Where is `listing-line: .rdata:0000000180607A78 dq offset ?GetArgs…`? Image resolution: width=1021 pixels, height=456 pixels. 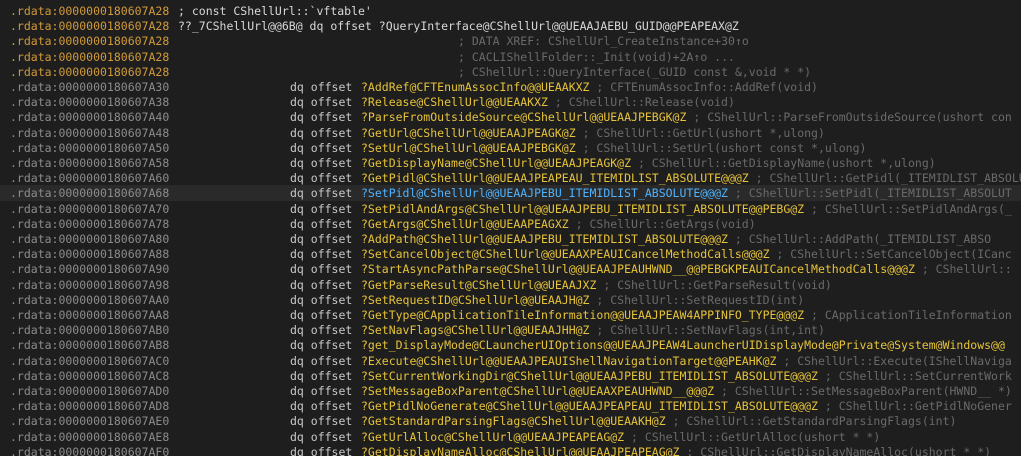
listing-line: .rdata:0000000180607A78 dq offset ?GetArgs… is located at coordinates (510, 224).